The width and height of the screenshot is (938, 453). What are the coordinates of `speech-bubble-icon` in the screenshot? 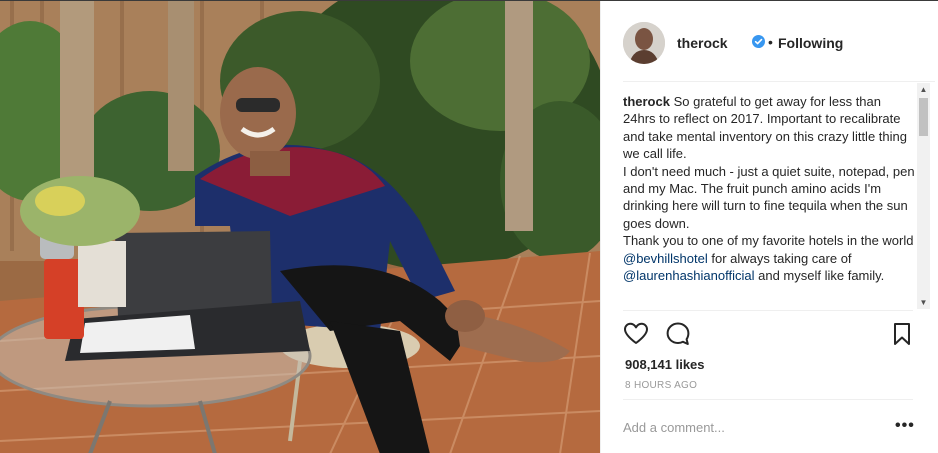 It's located at (678, 334).